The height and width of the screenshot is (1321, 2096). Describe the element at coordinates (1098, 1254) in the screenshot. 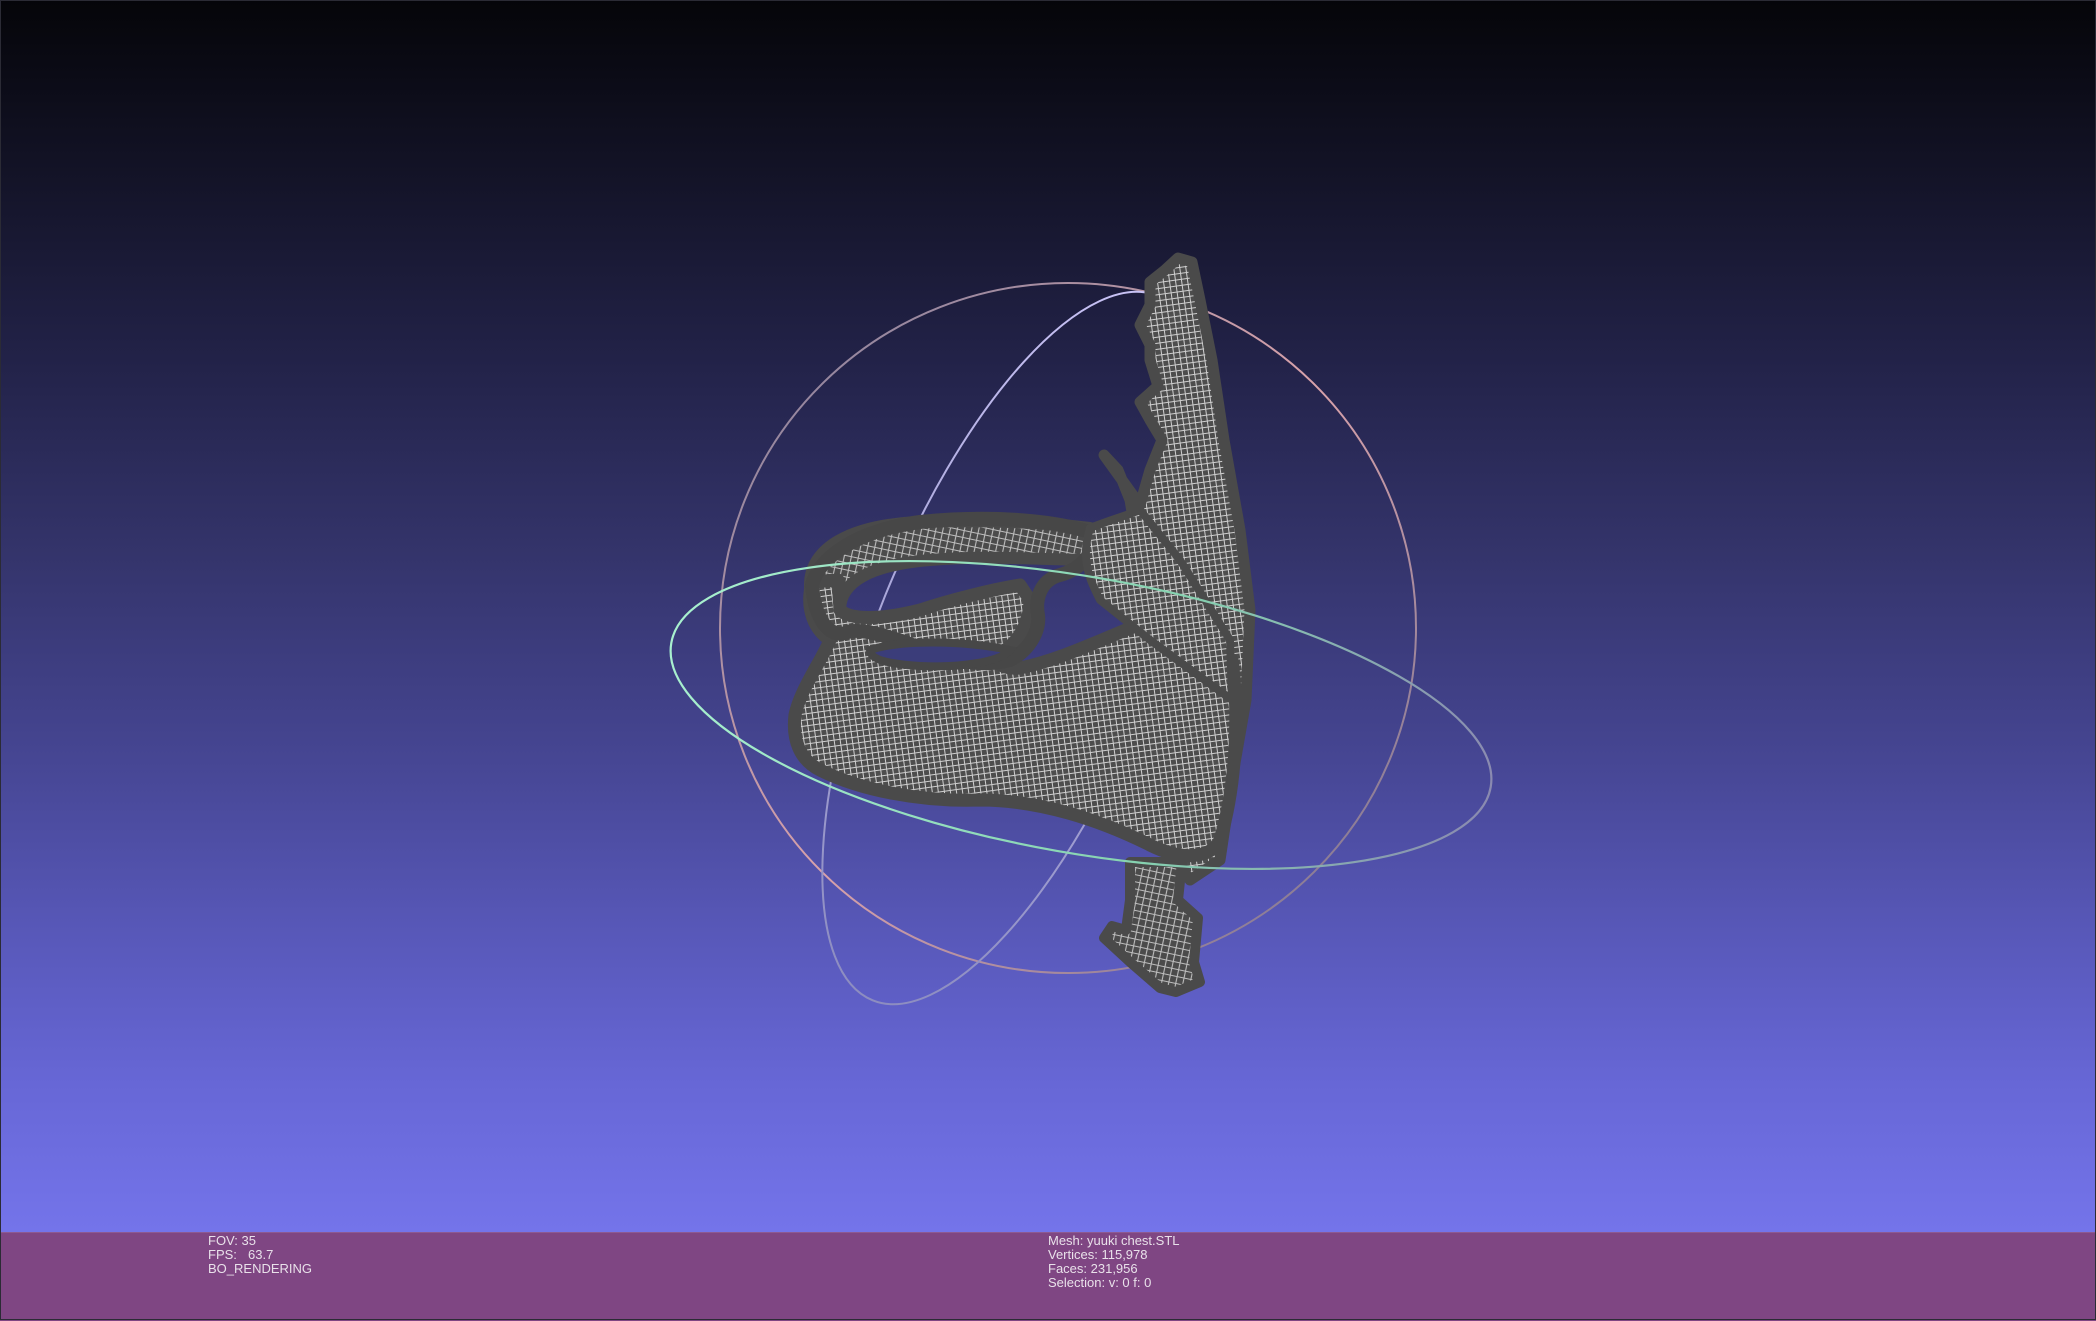

I see `vertices-readout: Vertices: 115,978` at that location.